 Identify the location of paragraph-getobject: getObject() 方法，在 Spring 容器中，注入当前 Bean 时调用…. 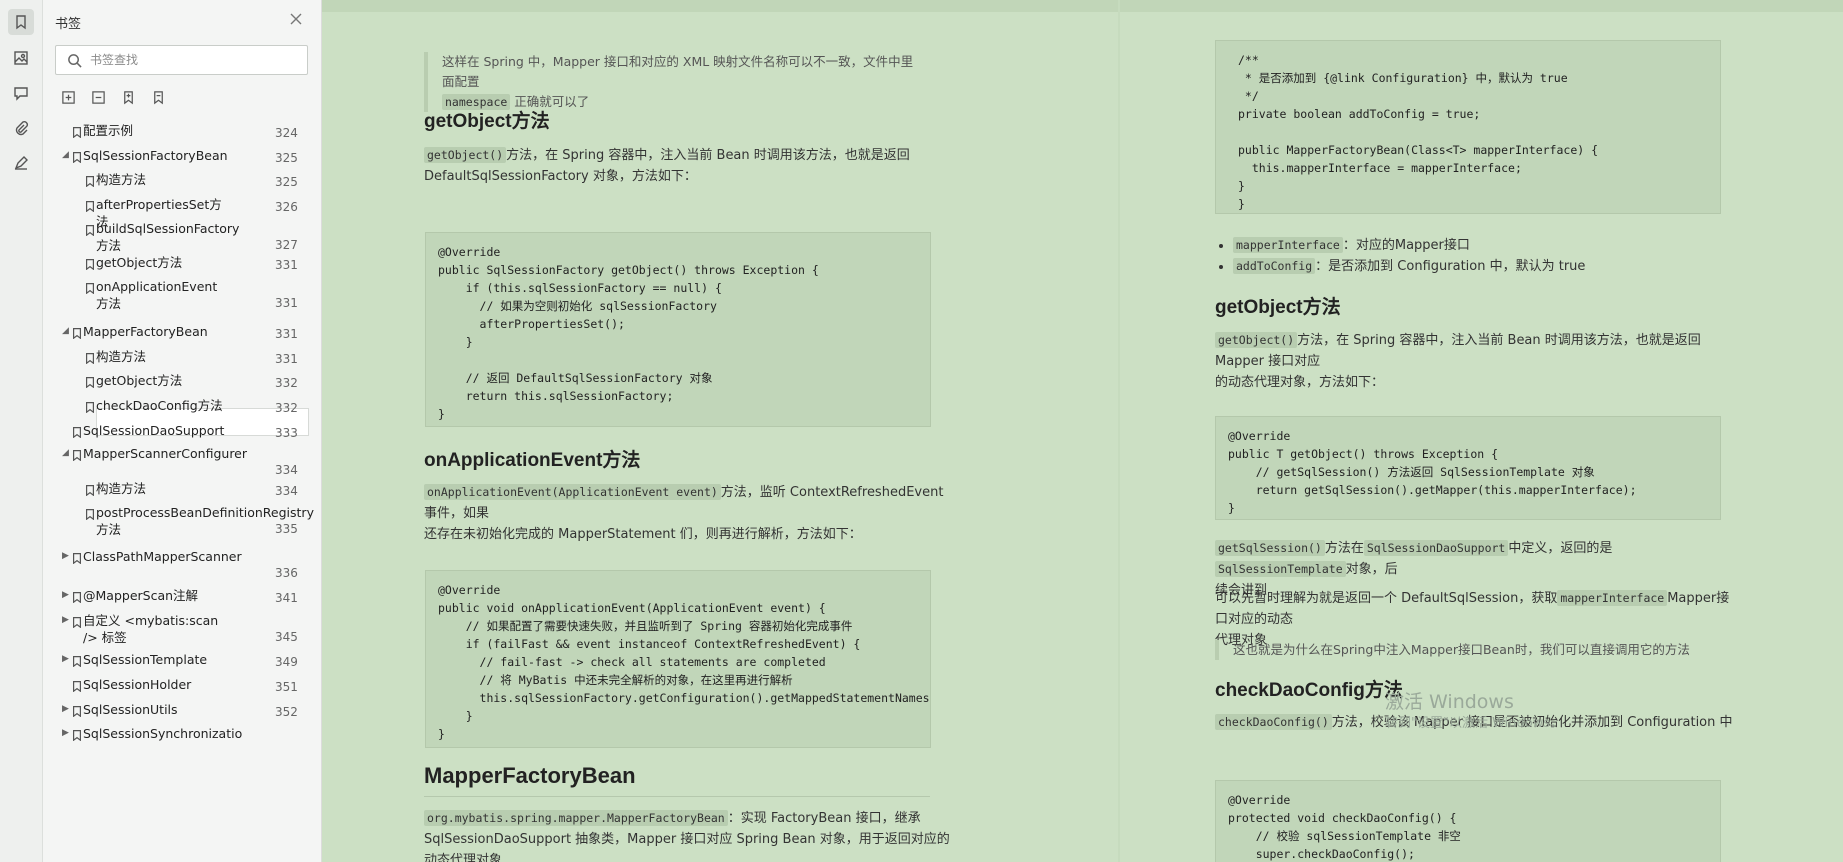
(684, 166).